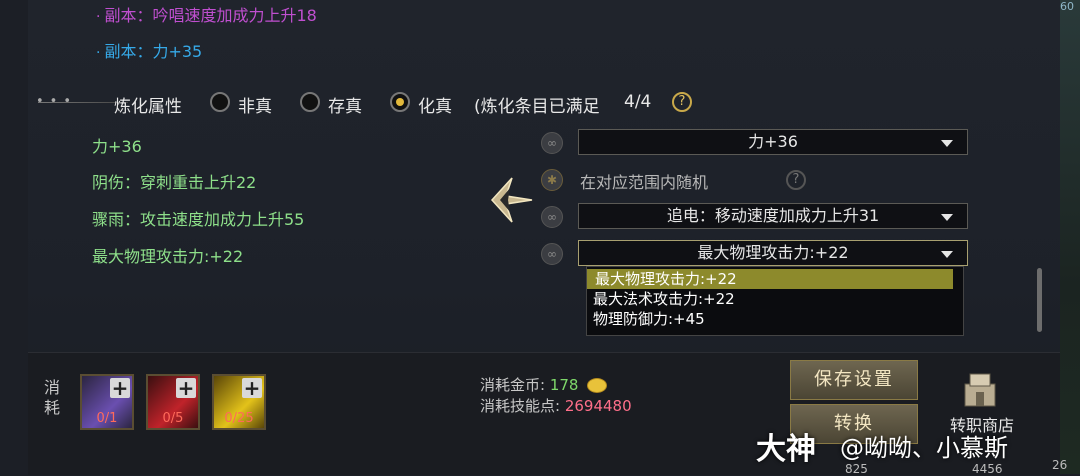  What do you see at coordinates (1067, 6) in the screenshot?
I see `top-counter: 60` at bounding box center [1067, 6].